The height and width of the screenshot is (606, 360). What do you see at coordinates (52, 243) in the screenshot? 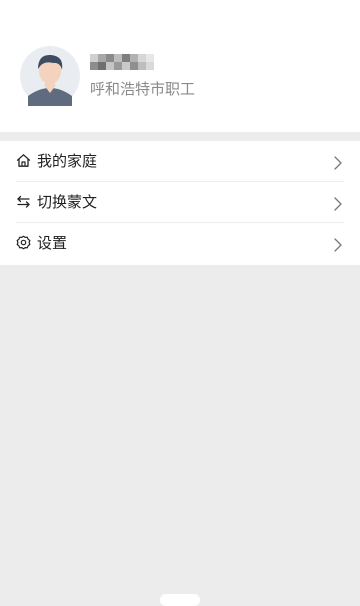
I see `menu-item-label: 设置` at bounding box center [52, 243].